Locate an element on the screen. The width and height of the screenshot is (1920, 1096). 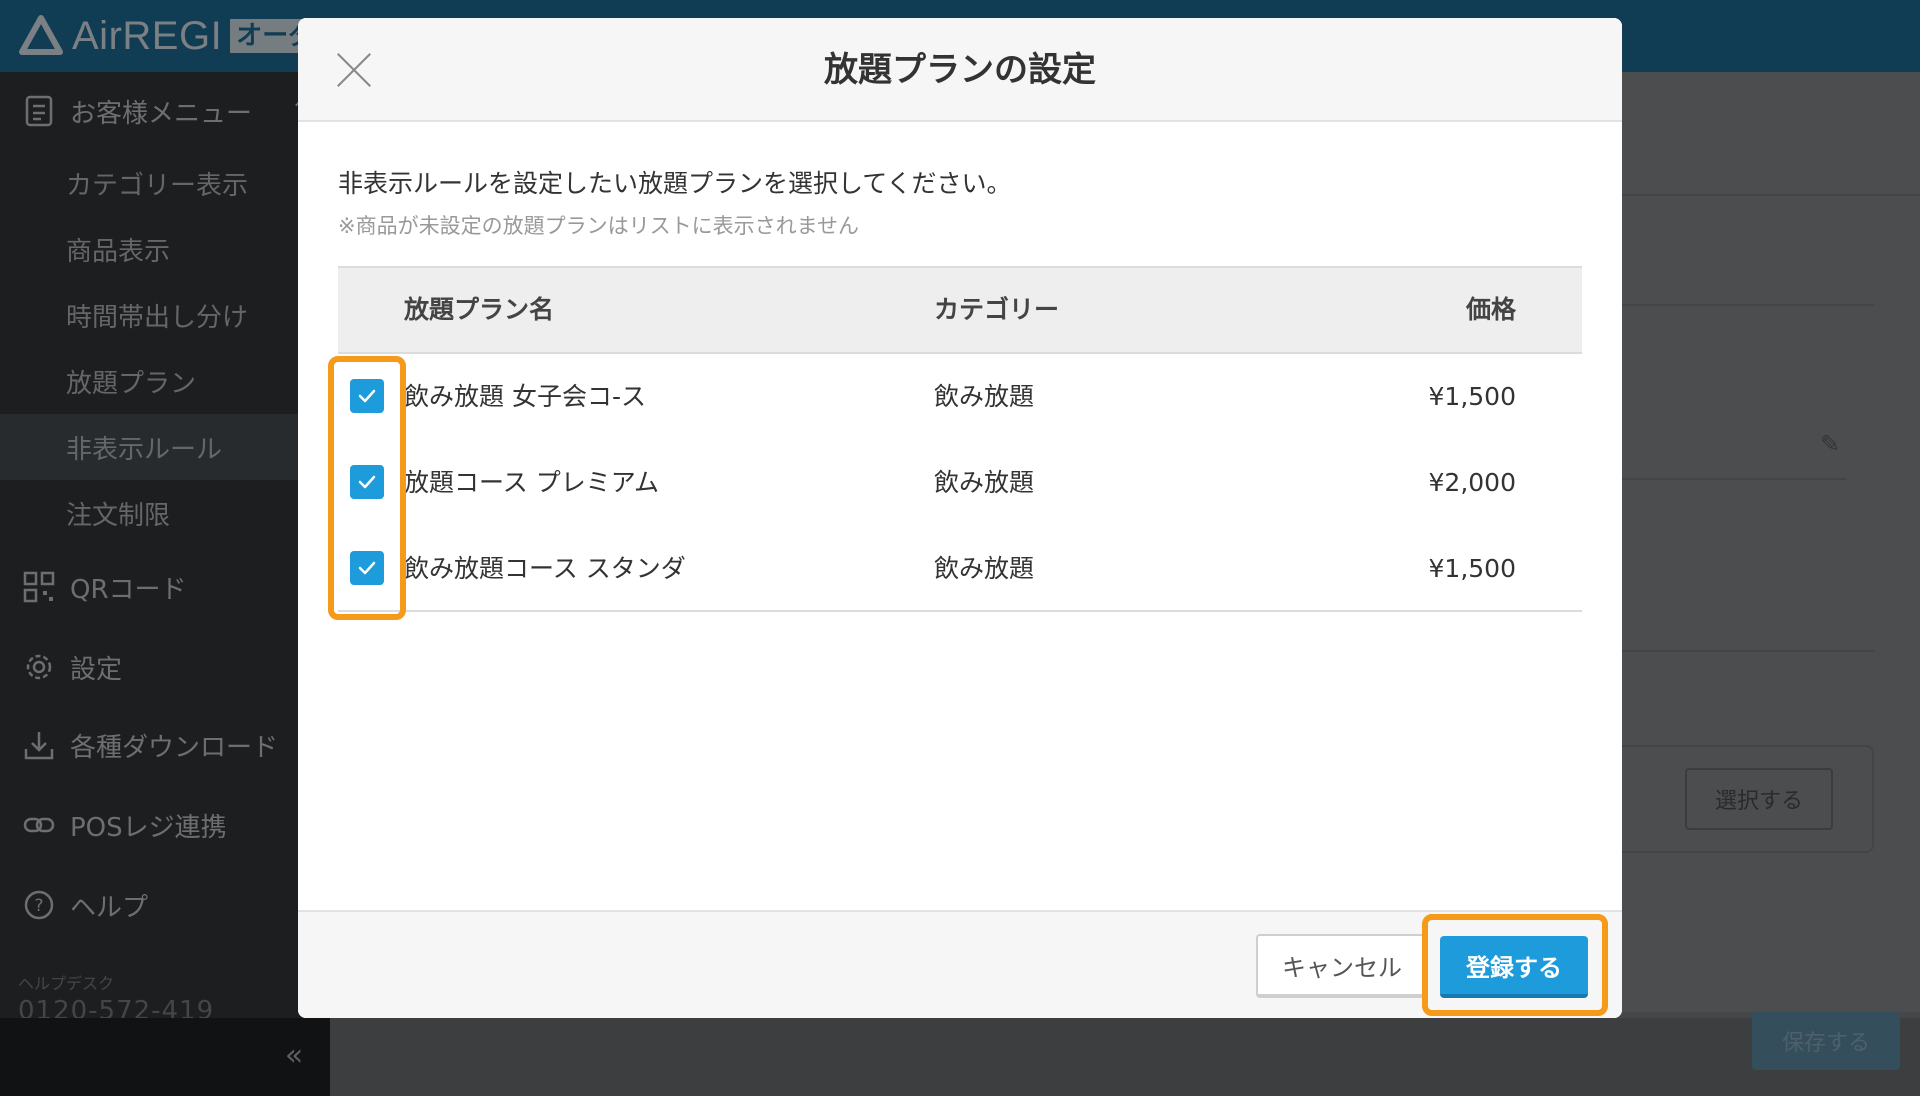
column-header-category: カテゴリー is located at coordinates (997, 309).